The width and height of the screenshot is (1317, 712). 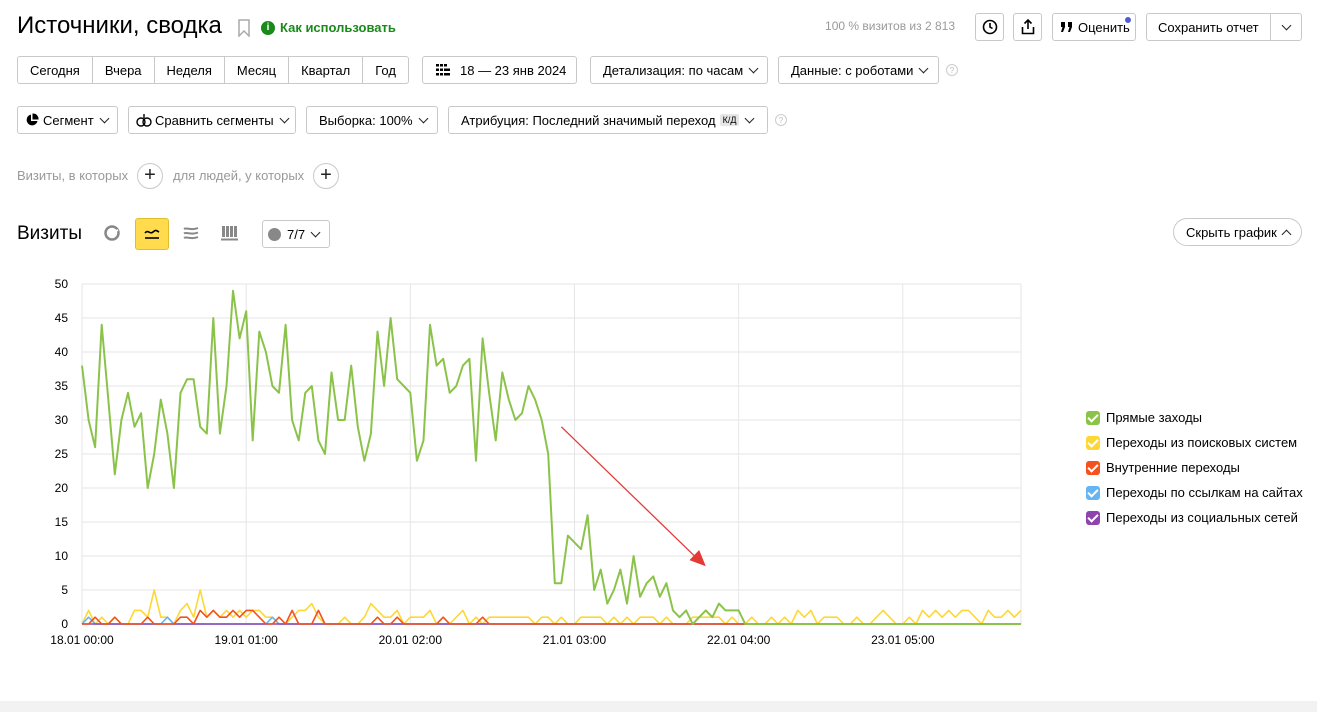 What do you see at coordinates (73, 175) in the screenshot?
I see `visits-filter-label: Визиты, в которых` at bounding box center [73, 175].